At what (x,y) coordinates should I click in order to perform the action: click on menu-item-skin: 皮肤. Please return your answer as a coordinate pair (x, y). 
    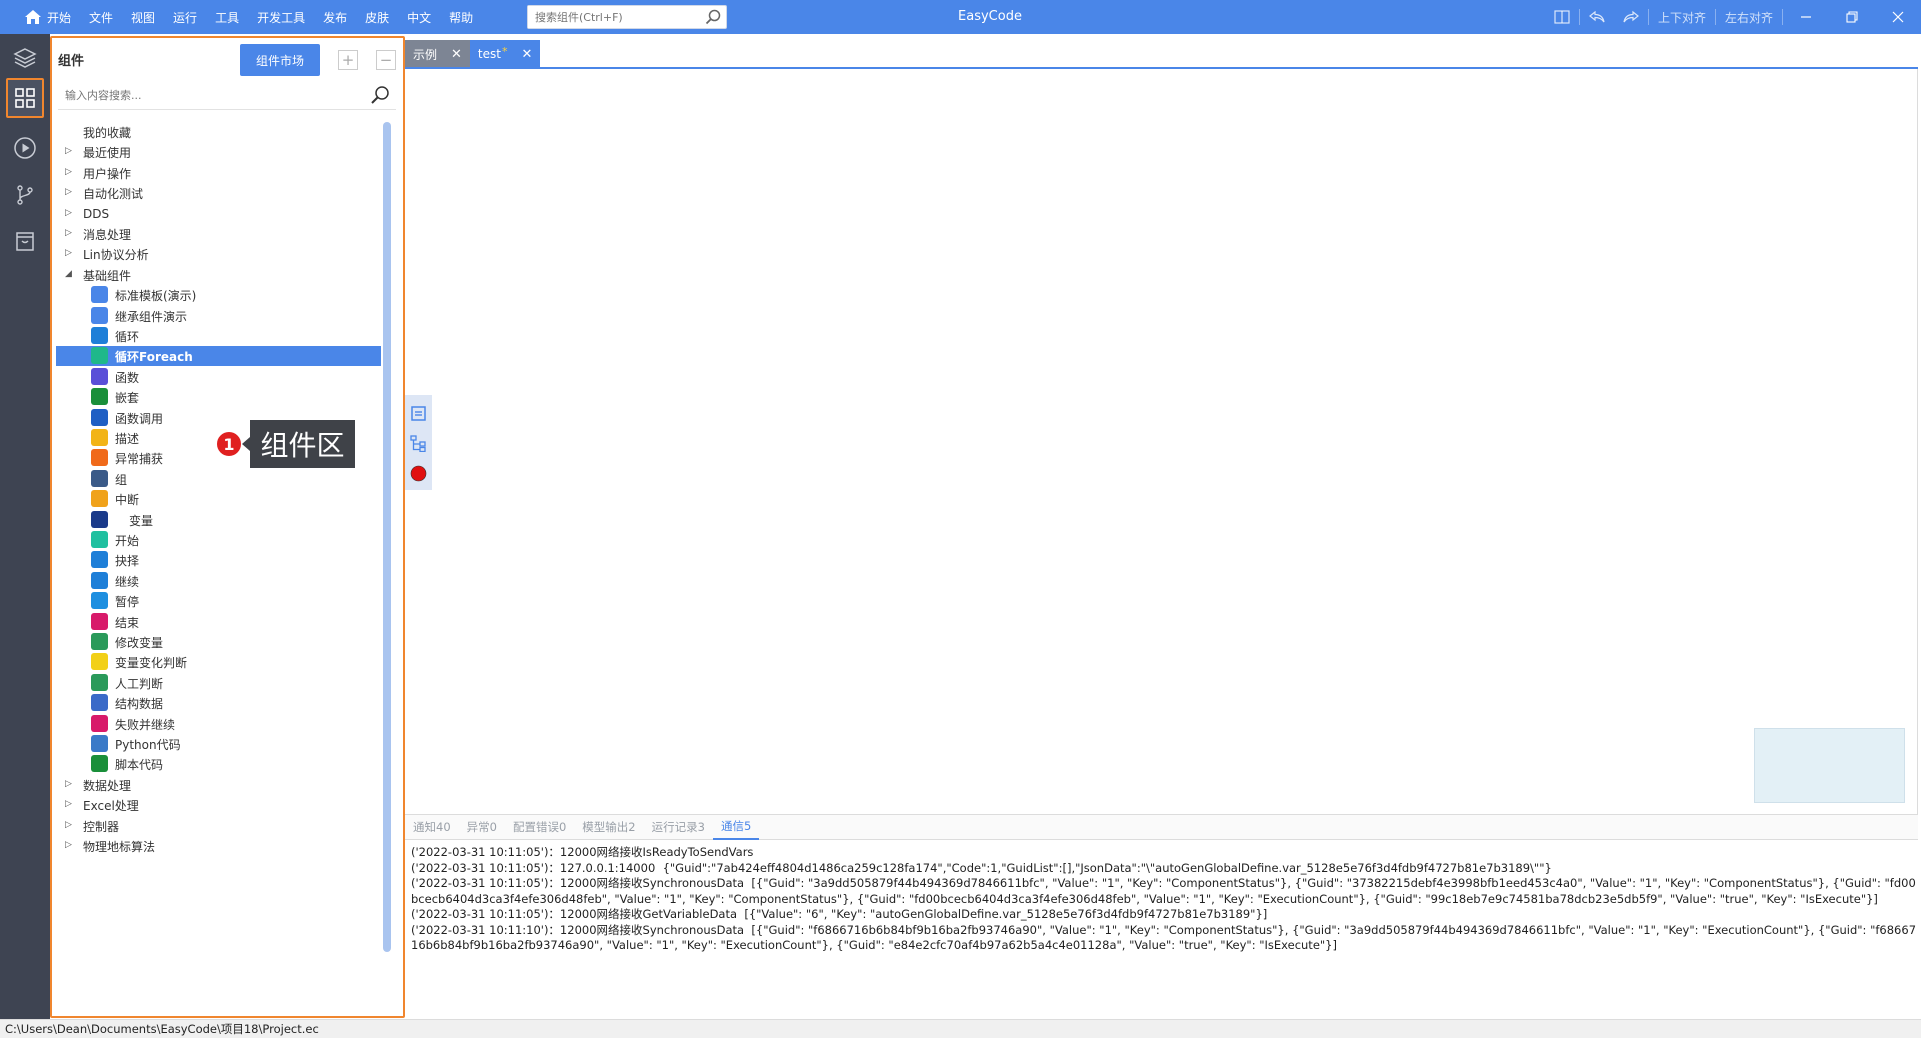
    Looking at the image, I should click on (377, 17).